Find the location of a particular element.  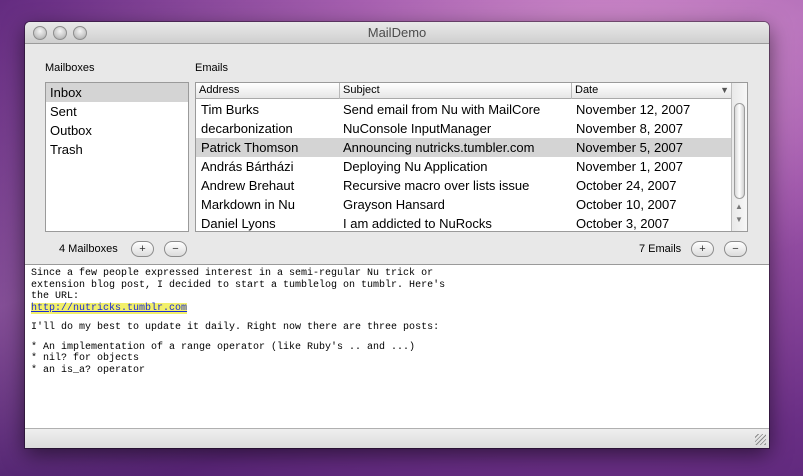

message-bullet: * an is_a? operator is located at coordinates (88, 370).